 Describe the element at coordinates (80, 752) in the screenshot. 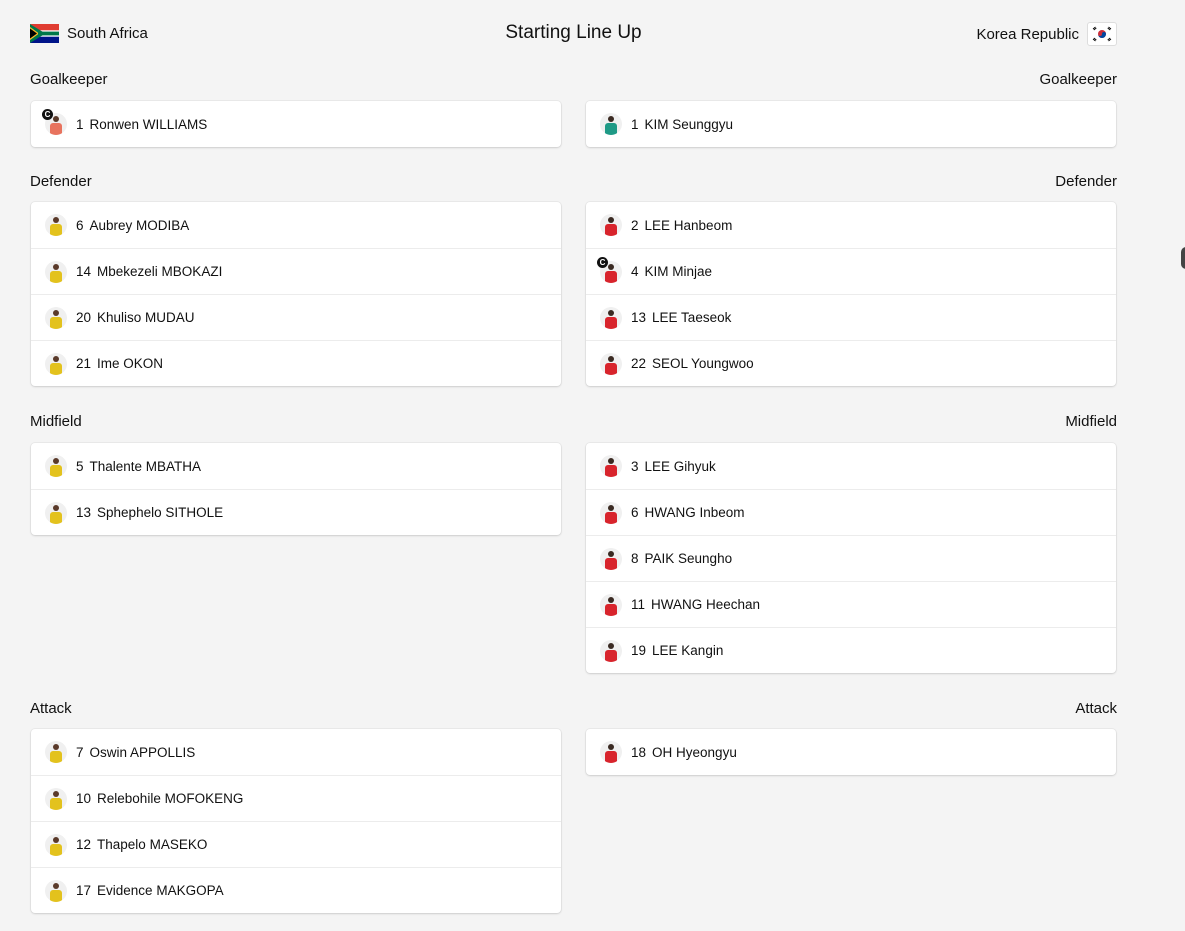

I see `player-number: 7` at that location.